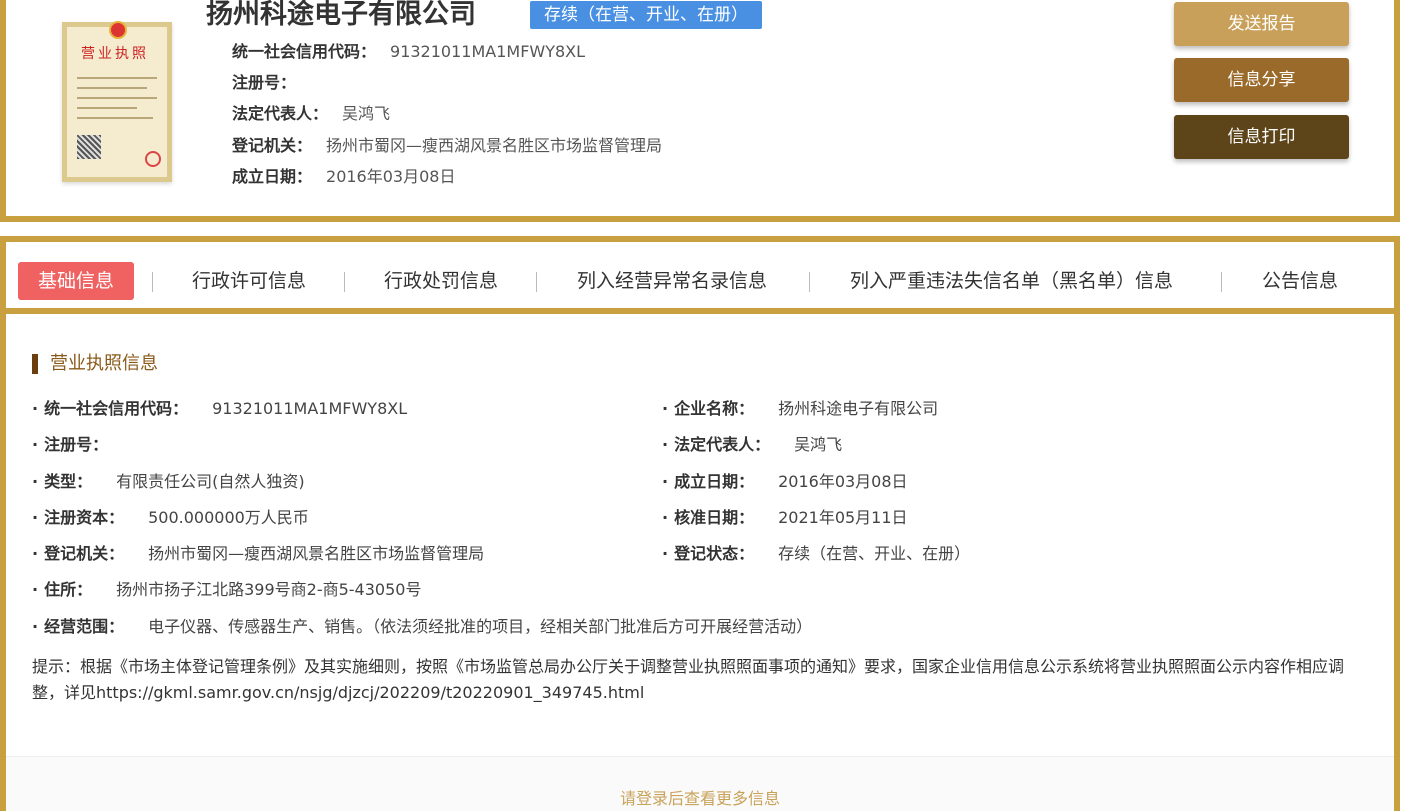 The image size is (1415, 811). Describe the element at coordinates (1261, 80) in the screenshot. I see `share-info-button: 信息分享` at that location.